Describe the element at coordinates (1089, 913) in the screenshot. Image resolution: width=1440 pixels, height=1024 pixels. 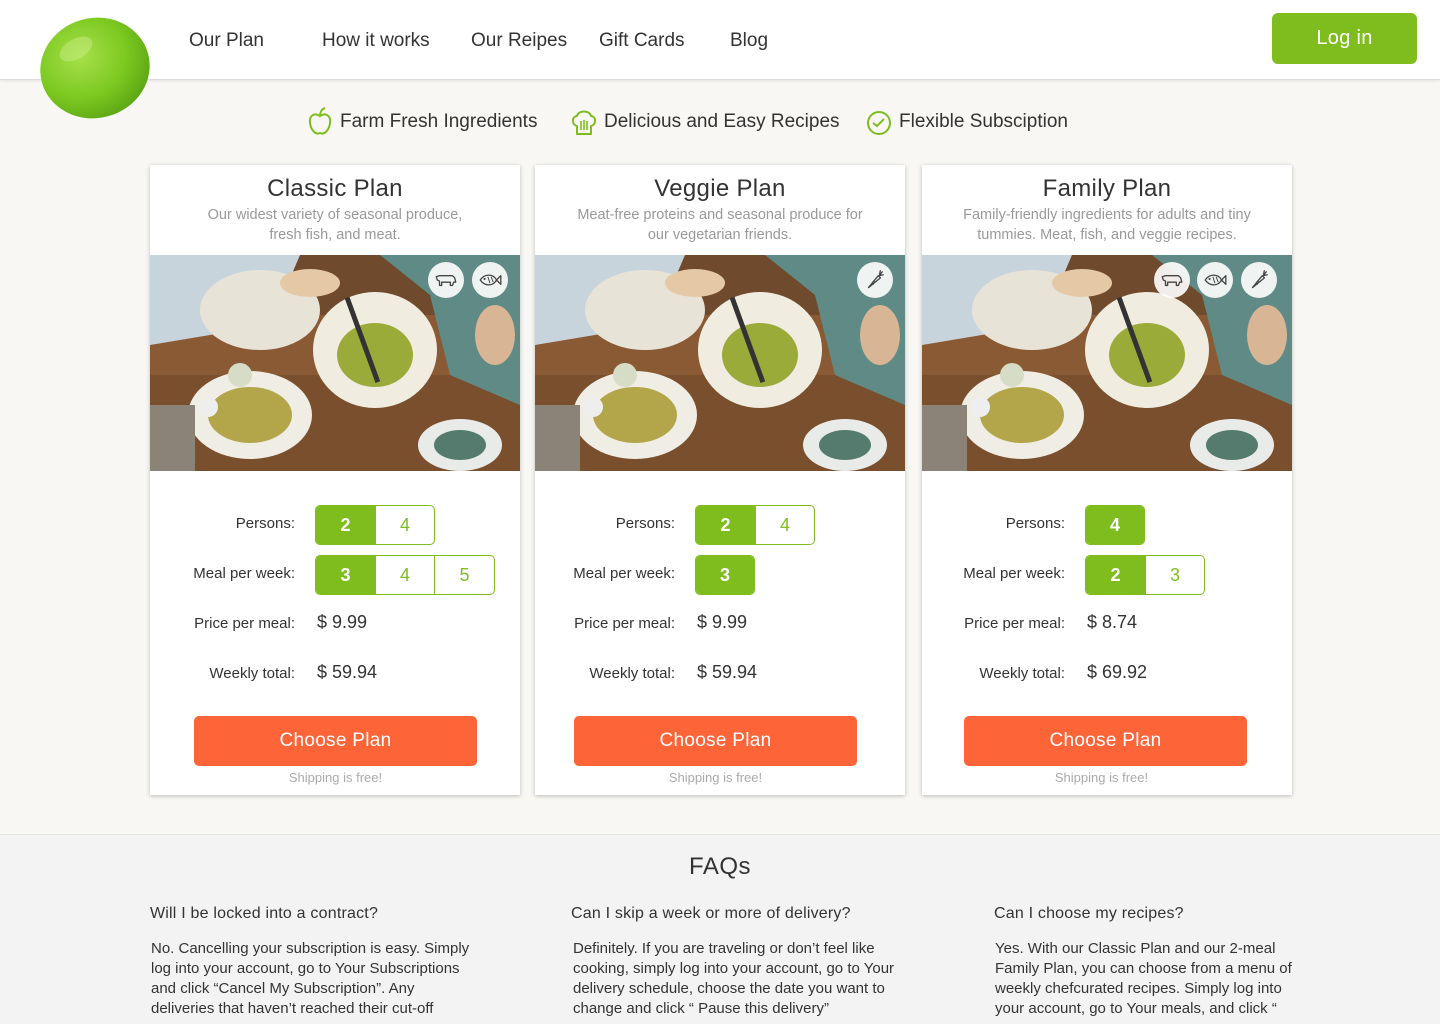
I see `faq-question: Can I choose my recipes?` at that location.